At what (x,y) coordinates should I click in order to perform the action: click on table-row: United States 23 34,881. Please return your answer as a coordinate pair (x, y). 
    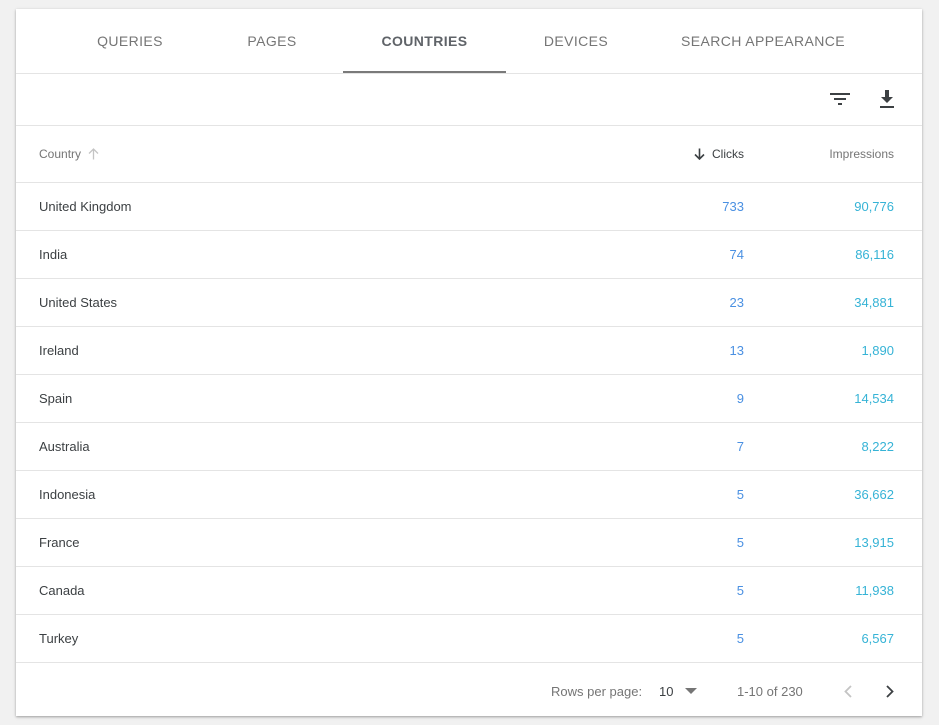
    Looking at the image, I should click on (469, 303).